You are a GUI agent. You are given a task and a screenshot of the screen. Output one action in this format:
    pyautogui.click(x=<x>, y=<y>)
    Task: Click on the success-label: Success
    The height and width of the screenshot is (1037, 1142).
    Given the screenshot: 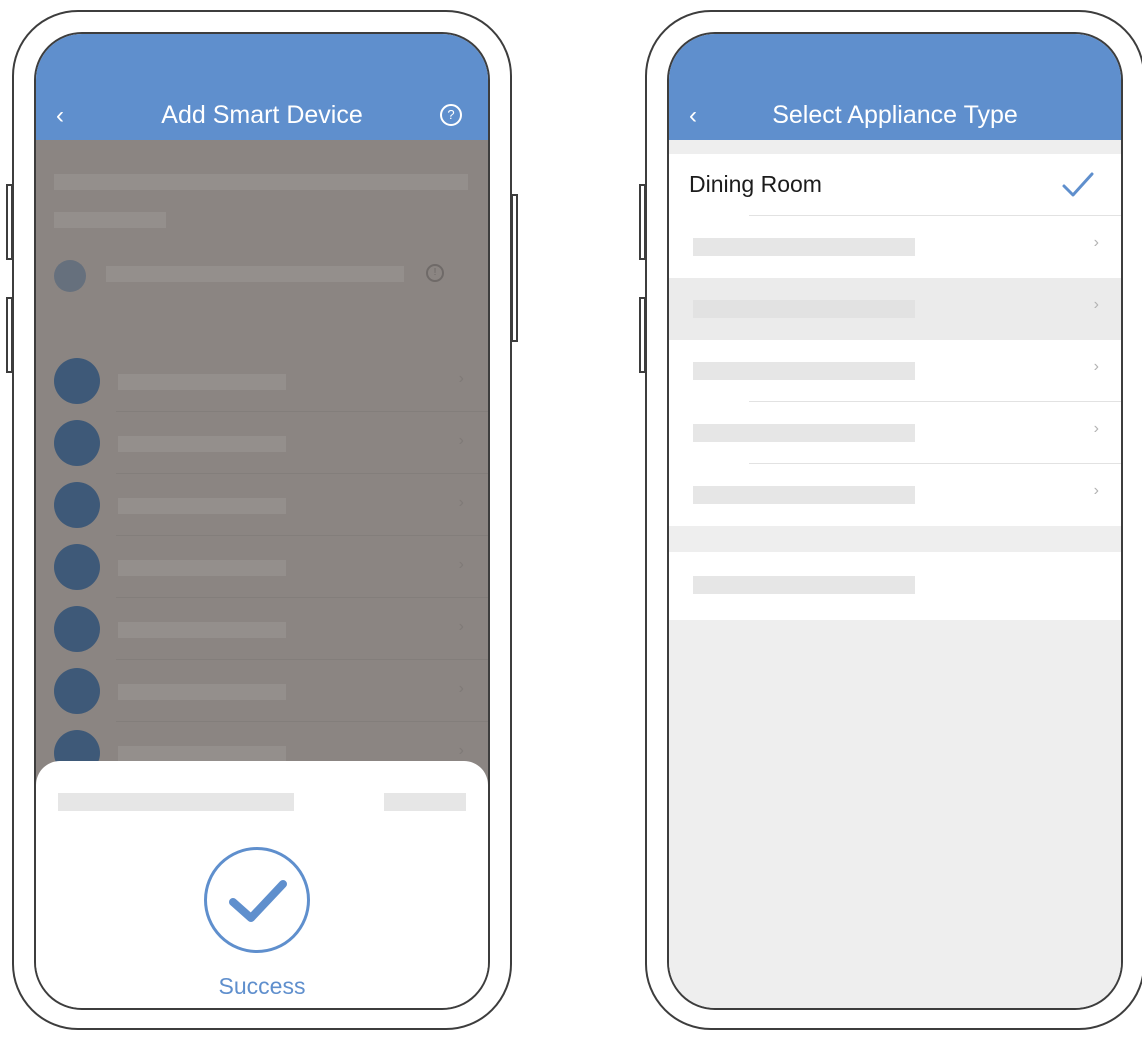 What is the action you would take?
    pyautogui.click(x=262, y=986)
    